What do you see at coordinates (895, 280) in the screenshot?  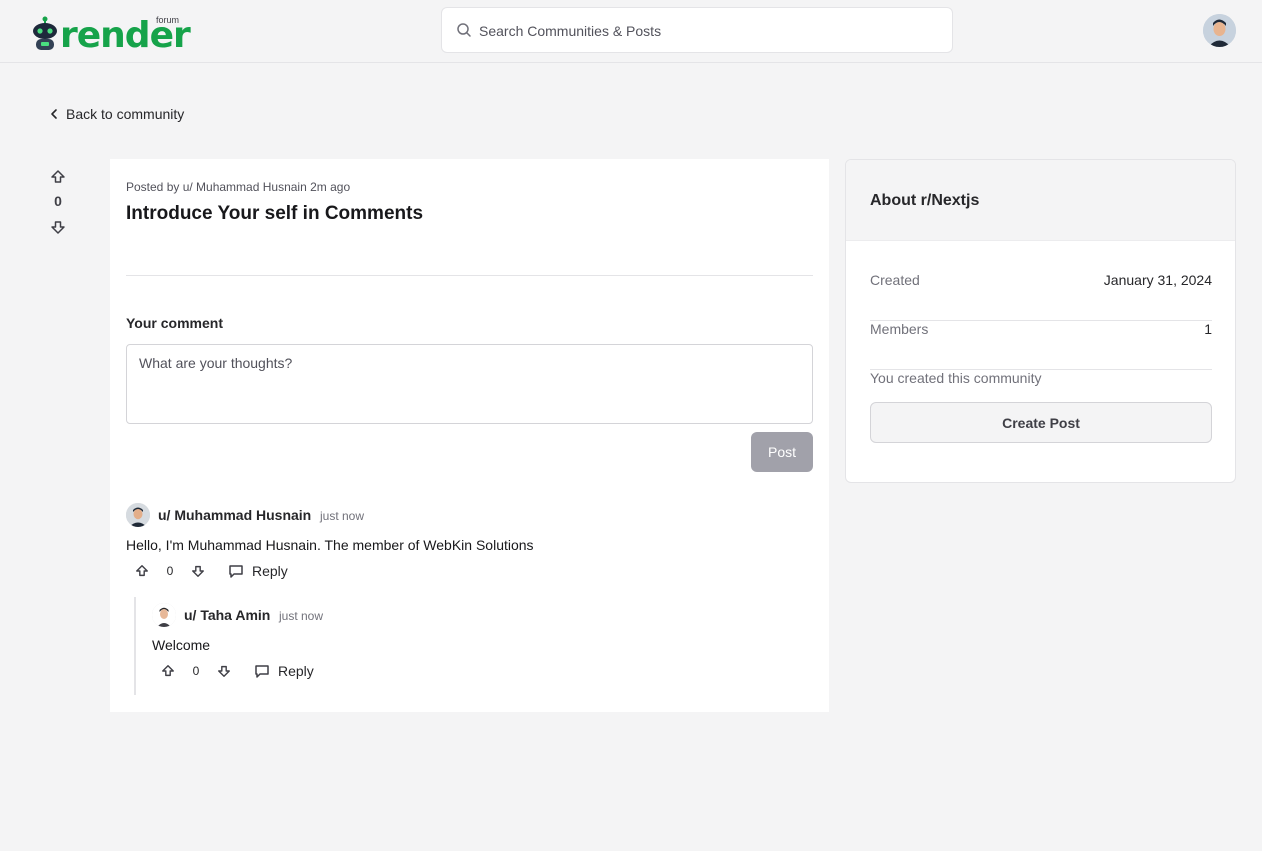 I see `info-key: Created` at bounding box center [895, 280].